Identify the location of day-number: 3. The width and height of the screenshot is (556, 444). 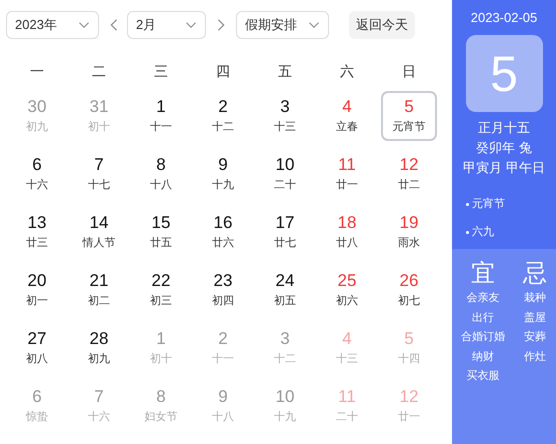
(285, 107).